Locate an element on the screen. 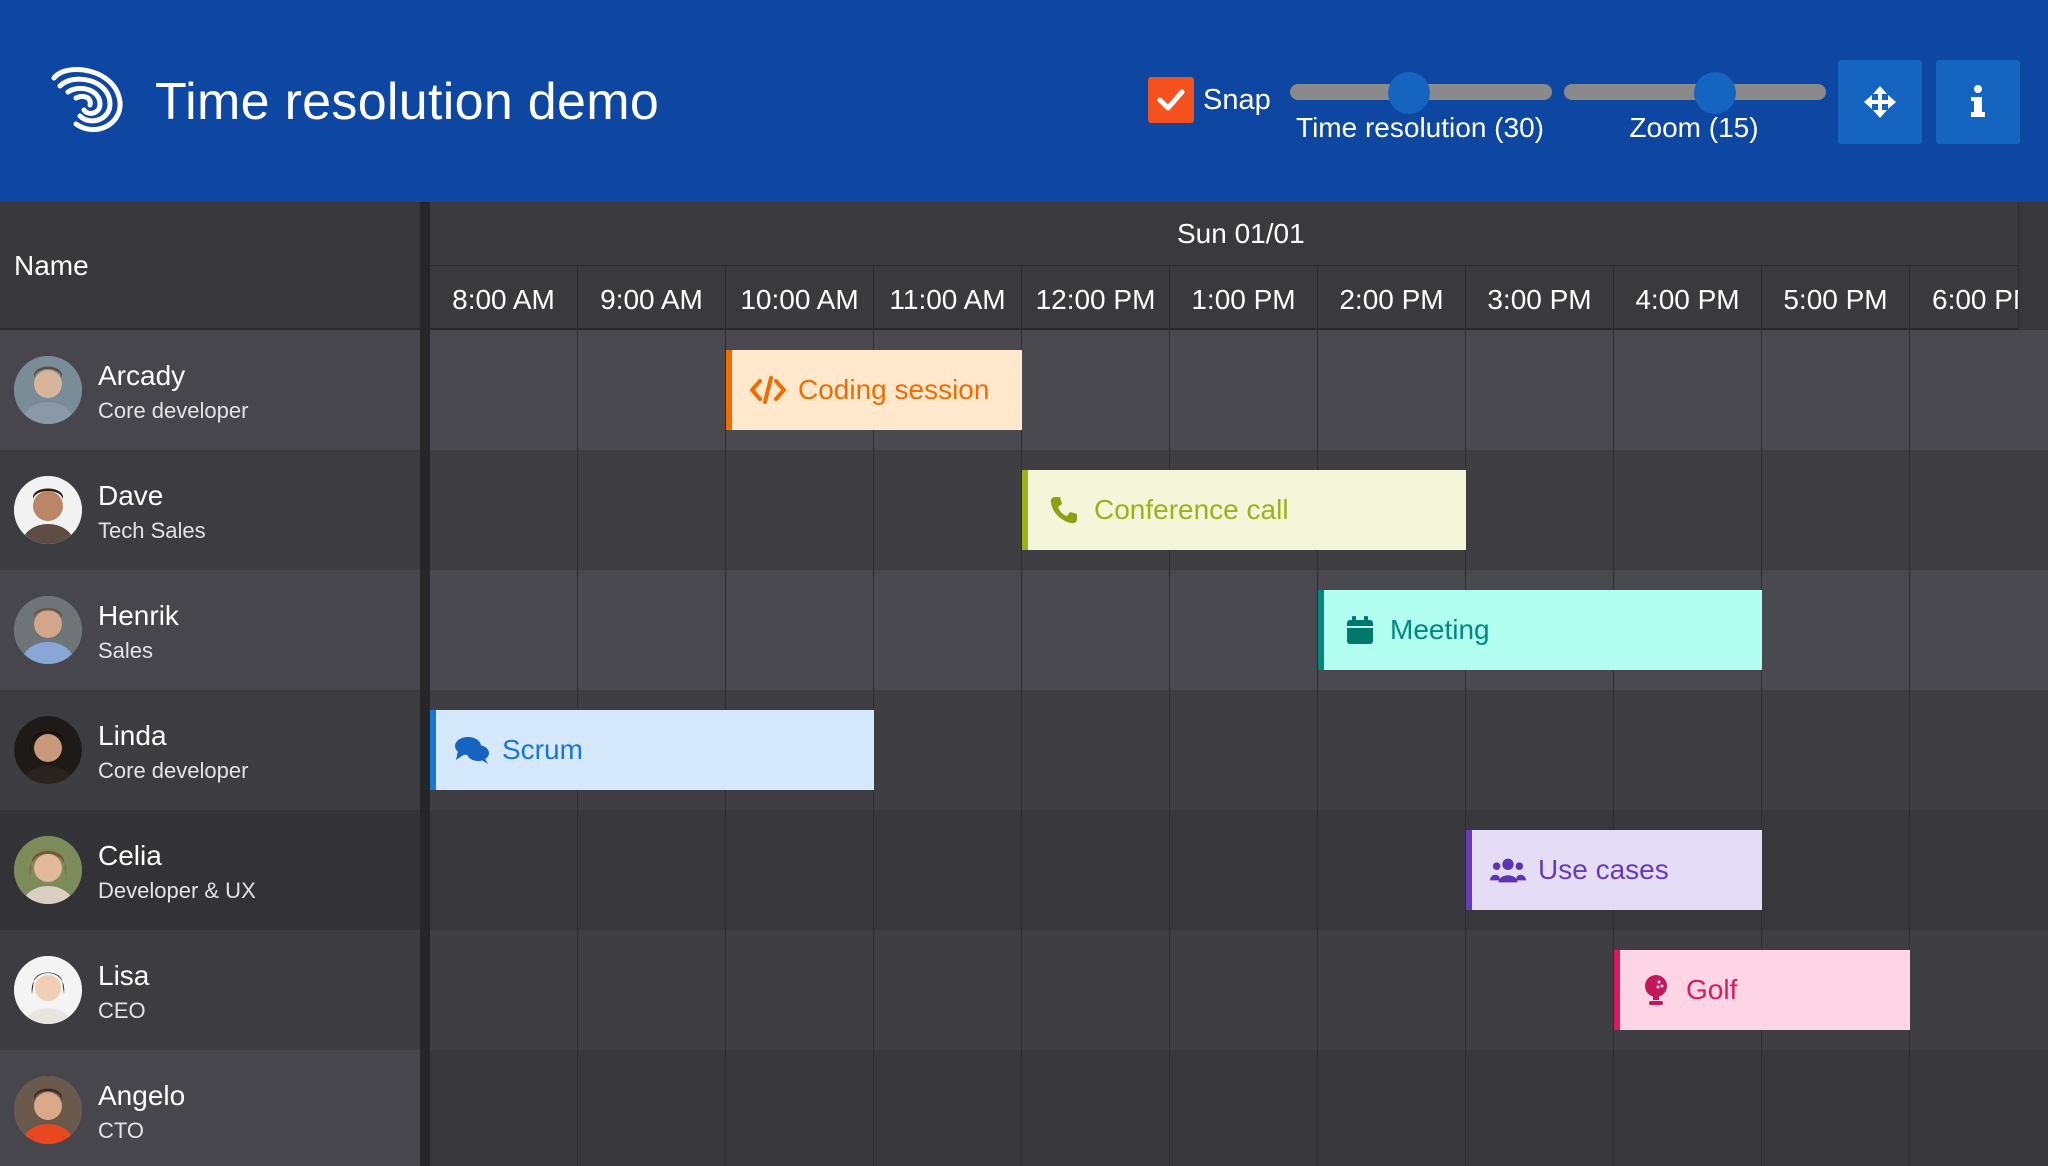 This screenshot has width=2048, height=1166. resource-role: Sales is located at coordinates (126, 650).